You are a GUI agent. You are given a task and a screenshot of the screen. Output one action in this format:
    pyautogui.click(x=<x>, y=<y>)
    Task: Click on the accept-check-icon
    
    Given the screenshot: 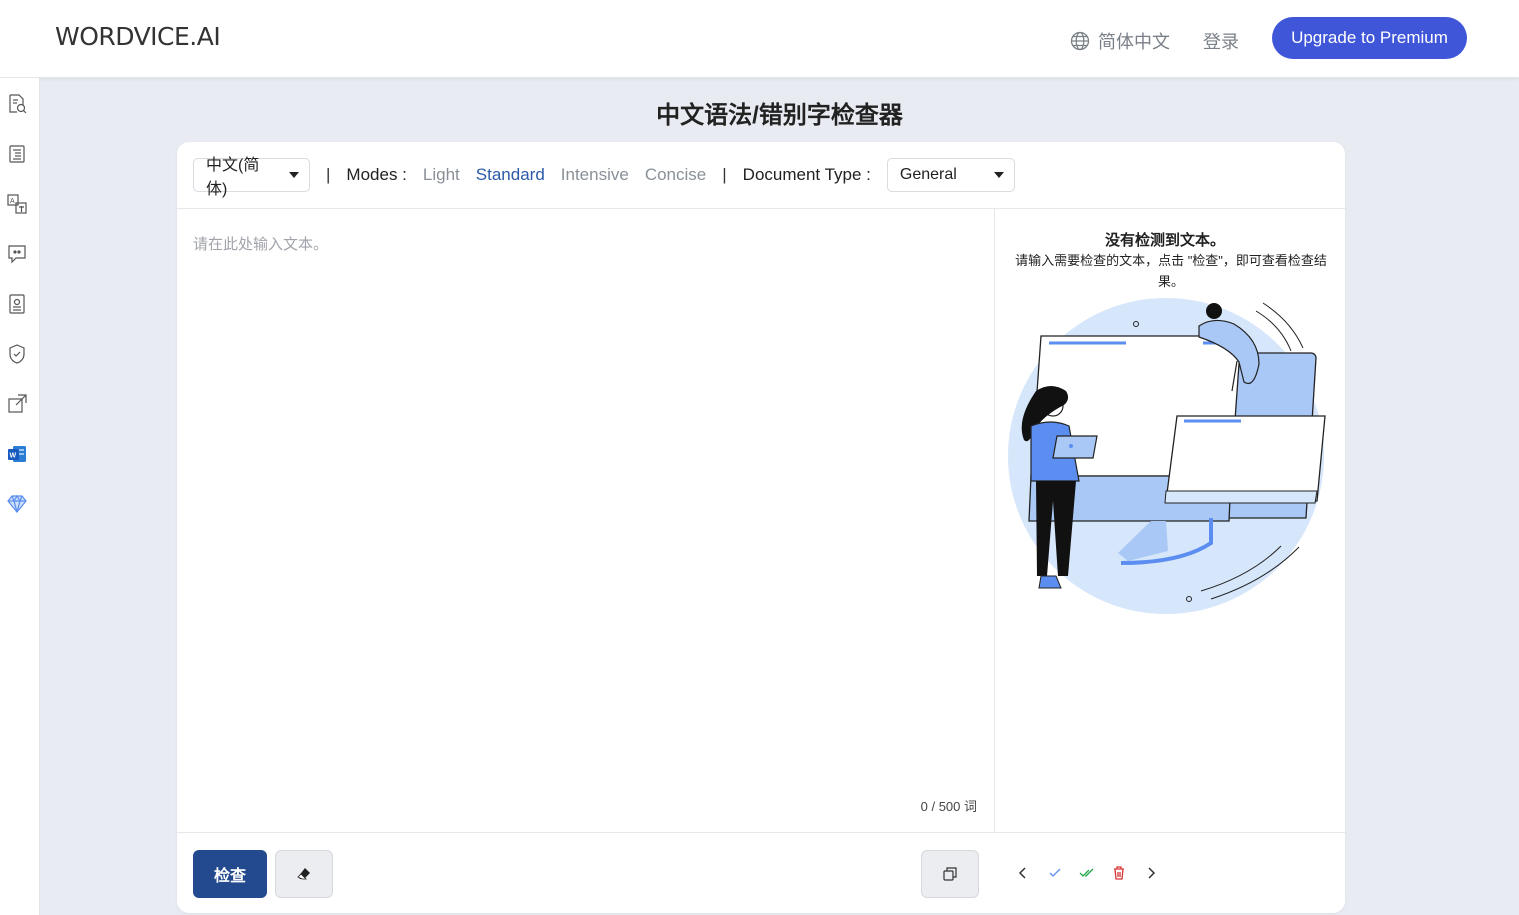 What is the action you would take?
    pyautogui.click(x=1055, y=873)
    